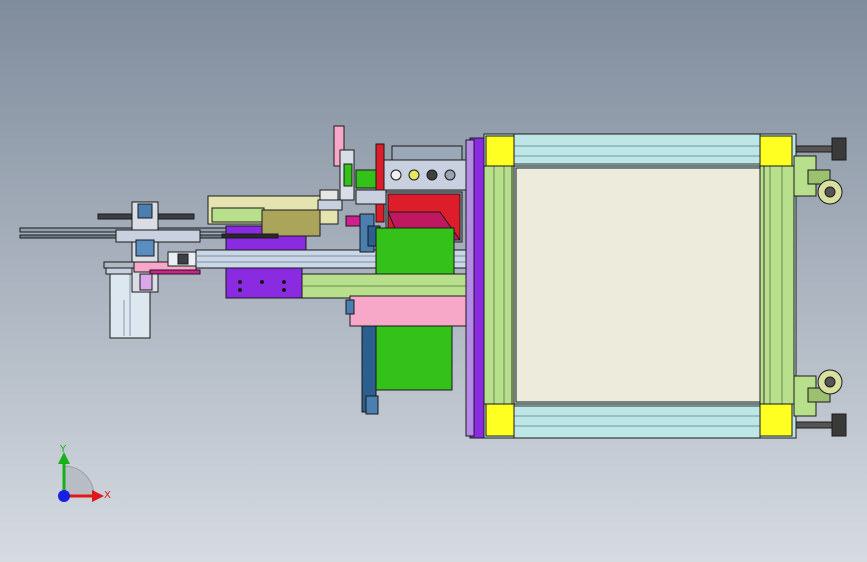 This screenshot has height=562, width=867. I want to click on hopper-tip, so click(372, 405).